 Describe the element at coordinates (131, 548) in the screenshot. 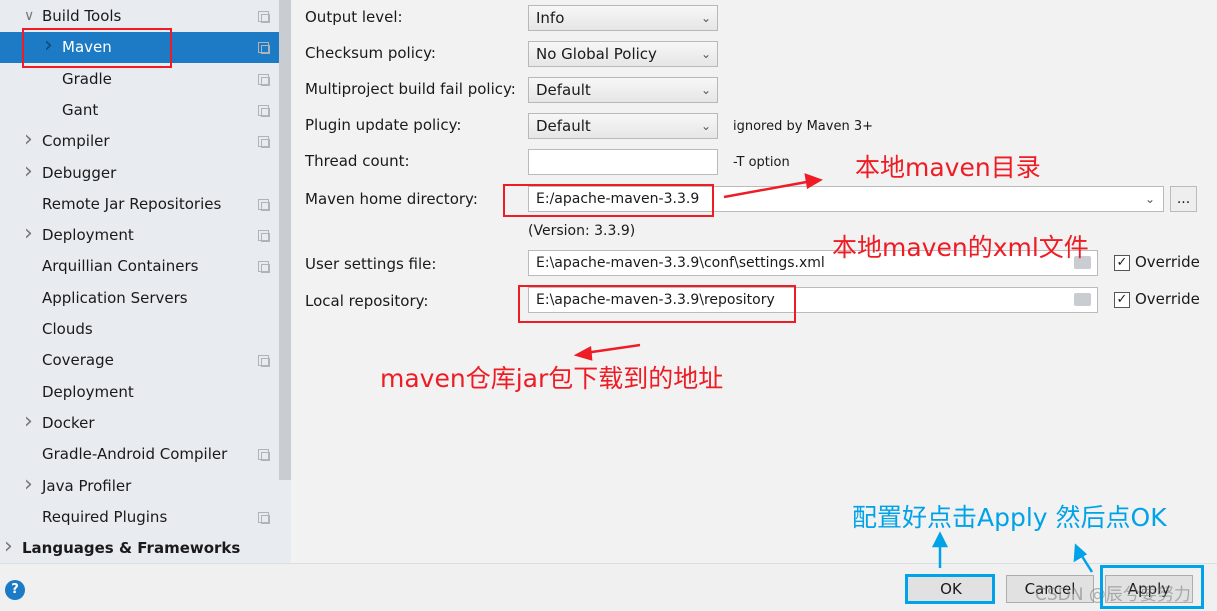

I see `sidebar-item-label: Languages & Frameworks` at that location.